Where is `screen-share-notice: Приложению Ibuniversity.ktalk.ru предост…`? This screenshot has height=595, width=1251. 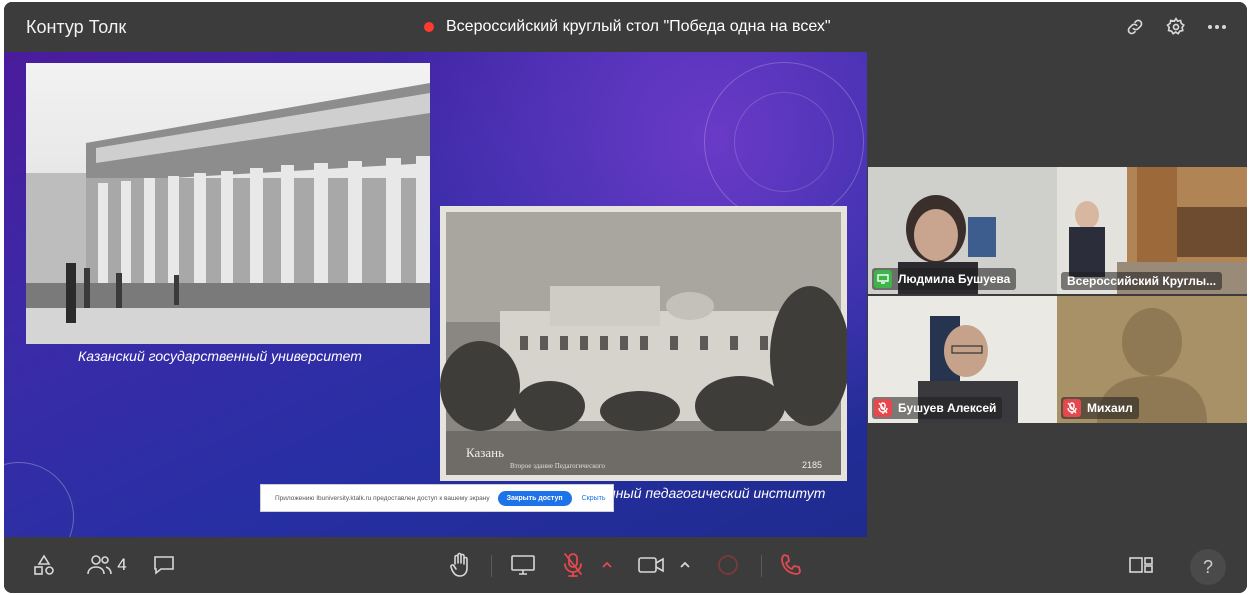
screen-share-notice: Приложению Ibuniversity.ktalk.ru предост… is located at coordinates (437, 498).